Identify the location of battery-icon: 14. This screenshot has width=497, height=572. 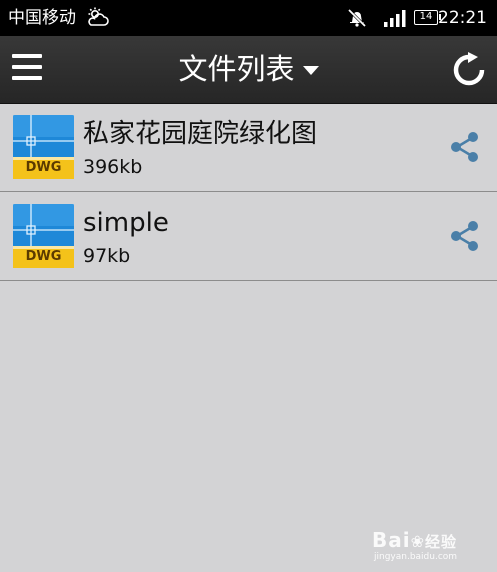
(427, 17).